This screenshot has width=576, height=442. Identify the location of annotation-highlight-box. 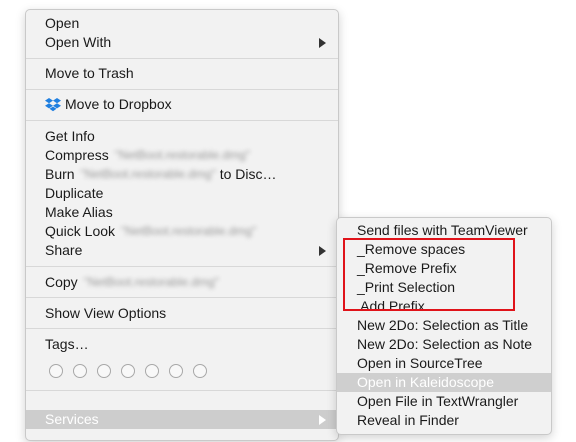
(429, 274).